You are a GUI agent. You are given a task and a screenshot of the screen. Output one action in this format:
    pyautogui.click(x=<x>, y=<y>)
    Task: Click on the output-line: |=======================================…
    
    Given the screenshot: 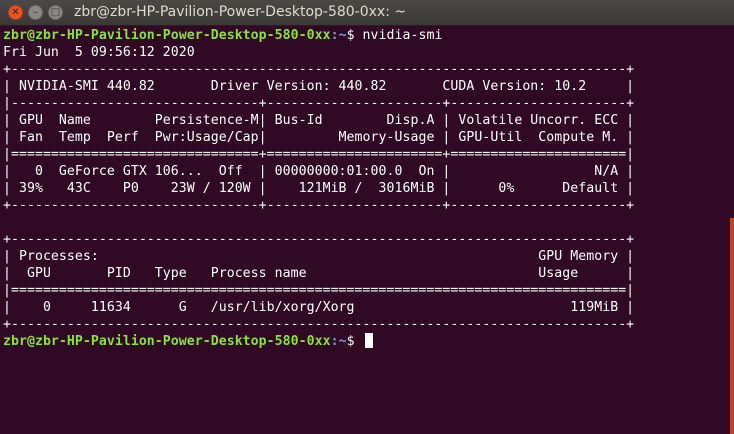 What is the action you would take?
    pyautogui.click(x=319, y=290)
    